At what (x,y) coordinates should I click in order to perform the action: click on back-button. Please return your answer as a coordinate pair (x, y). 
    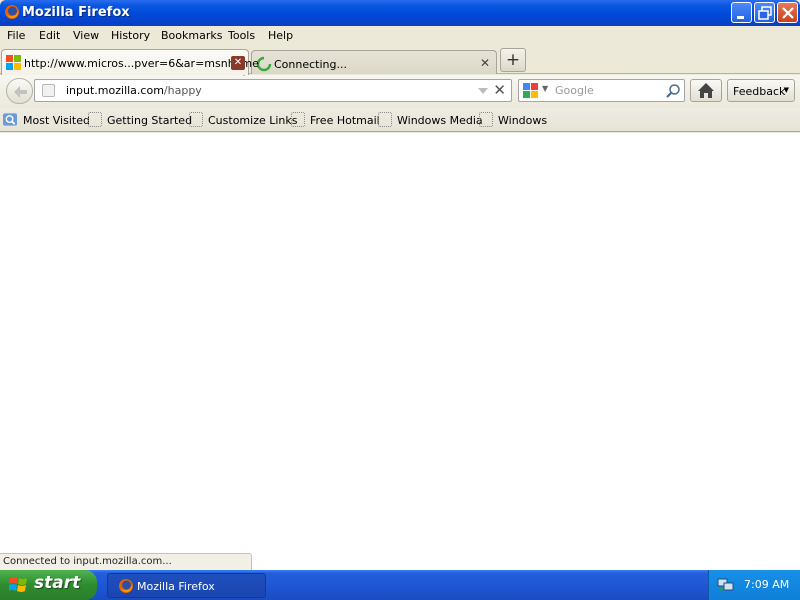
    Looking at the image, I should click on (19, 91).